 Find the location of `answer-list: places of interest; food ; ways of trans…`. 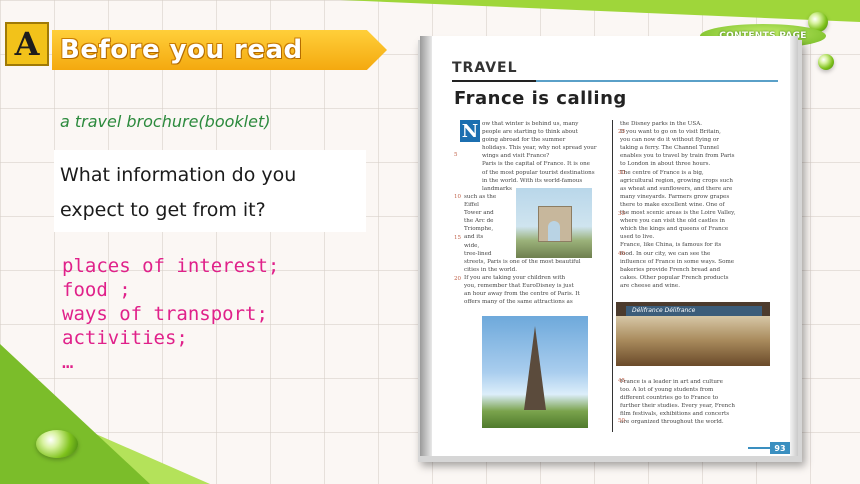

answer-list: places of interest; food ; ways of trans… is located at coordinates (170, 314).